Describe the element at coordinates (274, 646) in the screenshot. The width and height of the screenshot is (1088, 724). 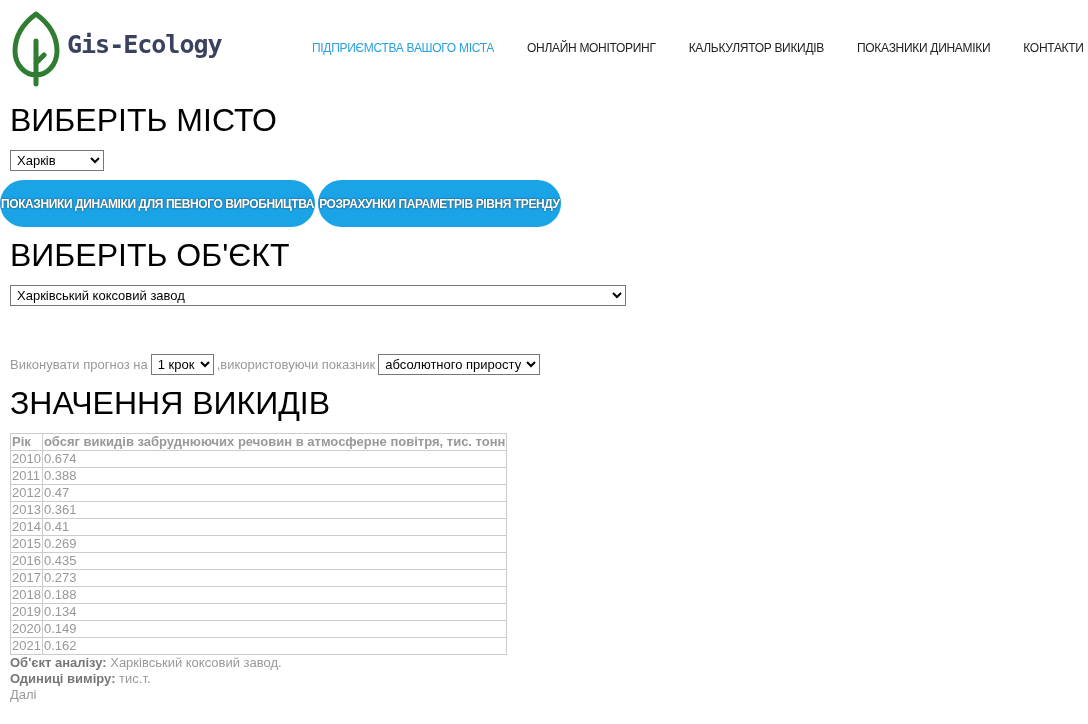
I see `table-cell: 0.162` at that location.